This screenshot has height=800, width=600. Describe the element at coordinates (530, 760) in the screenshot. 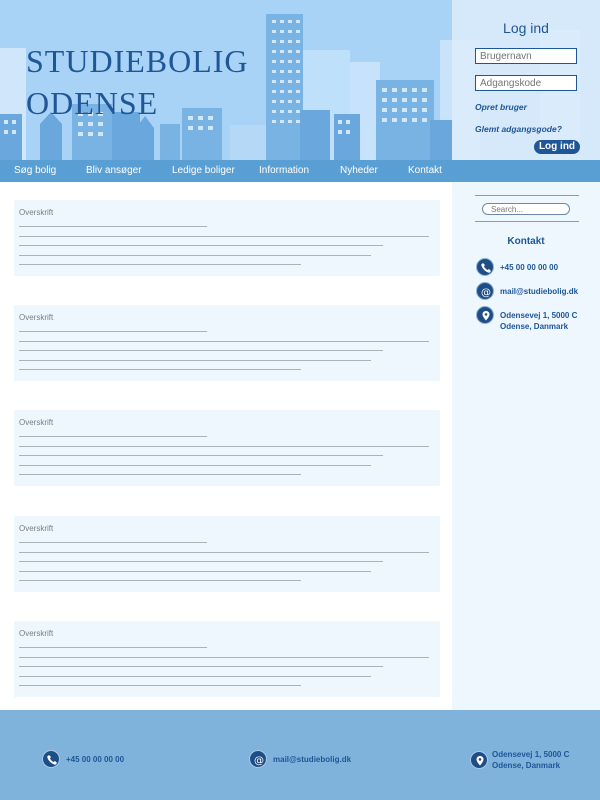

I see `footer-address: Odensevej 1, 5000 C Odense, Danmark` at that location.